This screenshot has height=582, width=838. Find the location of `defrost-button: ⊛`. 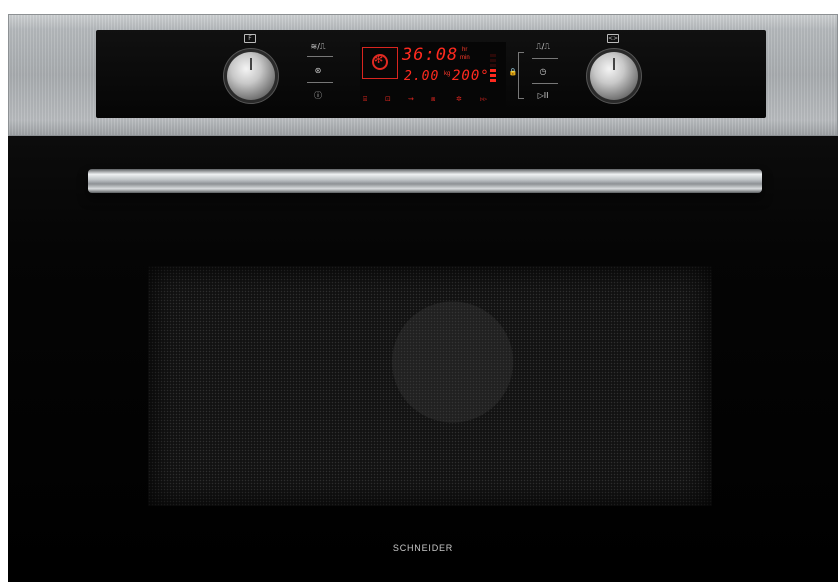

defrost-button: ⊛ is located at coordinates (318, 70).